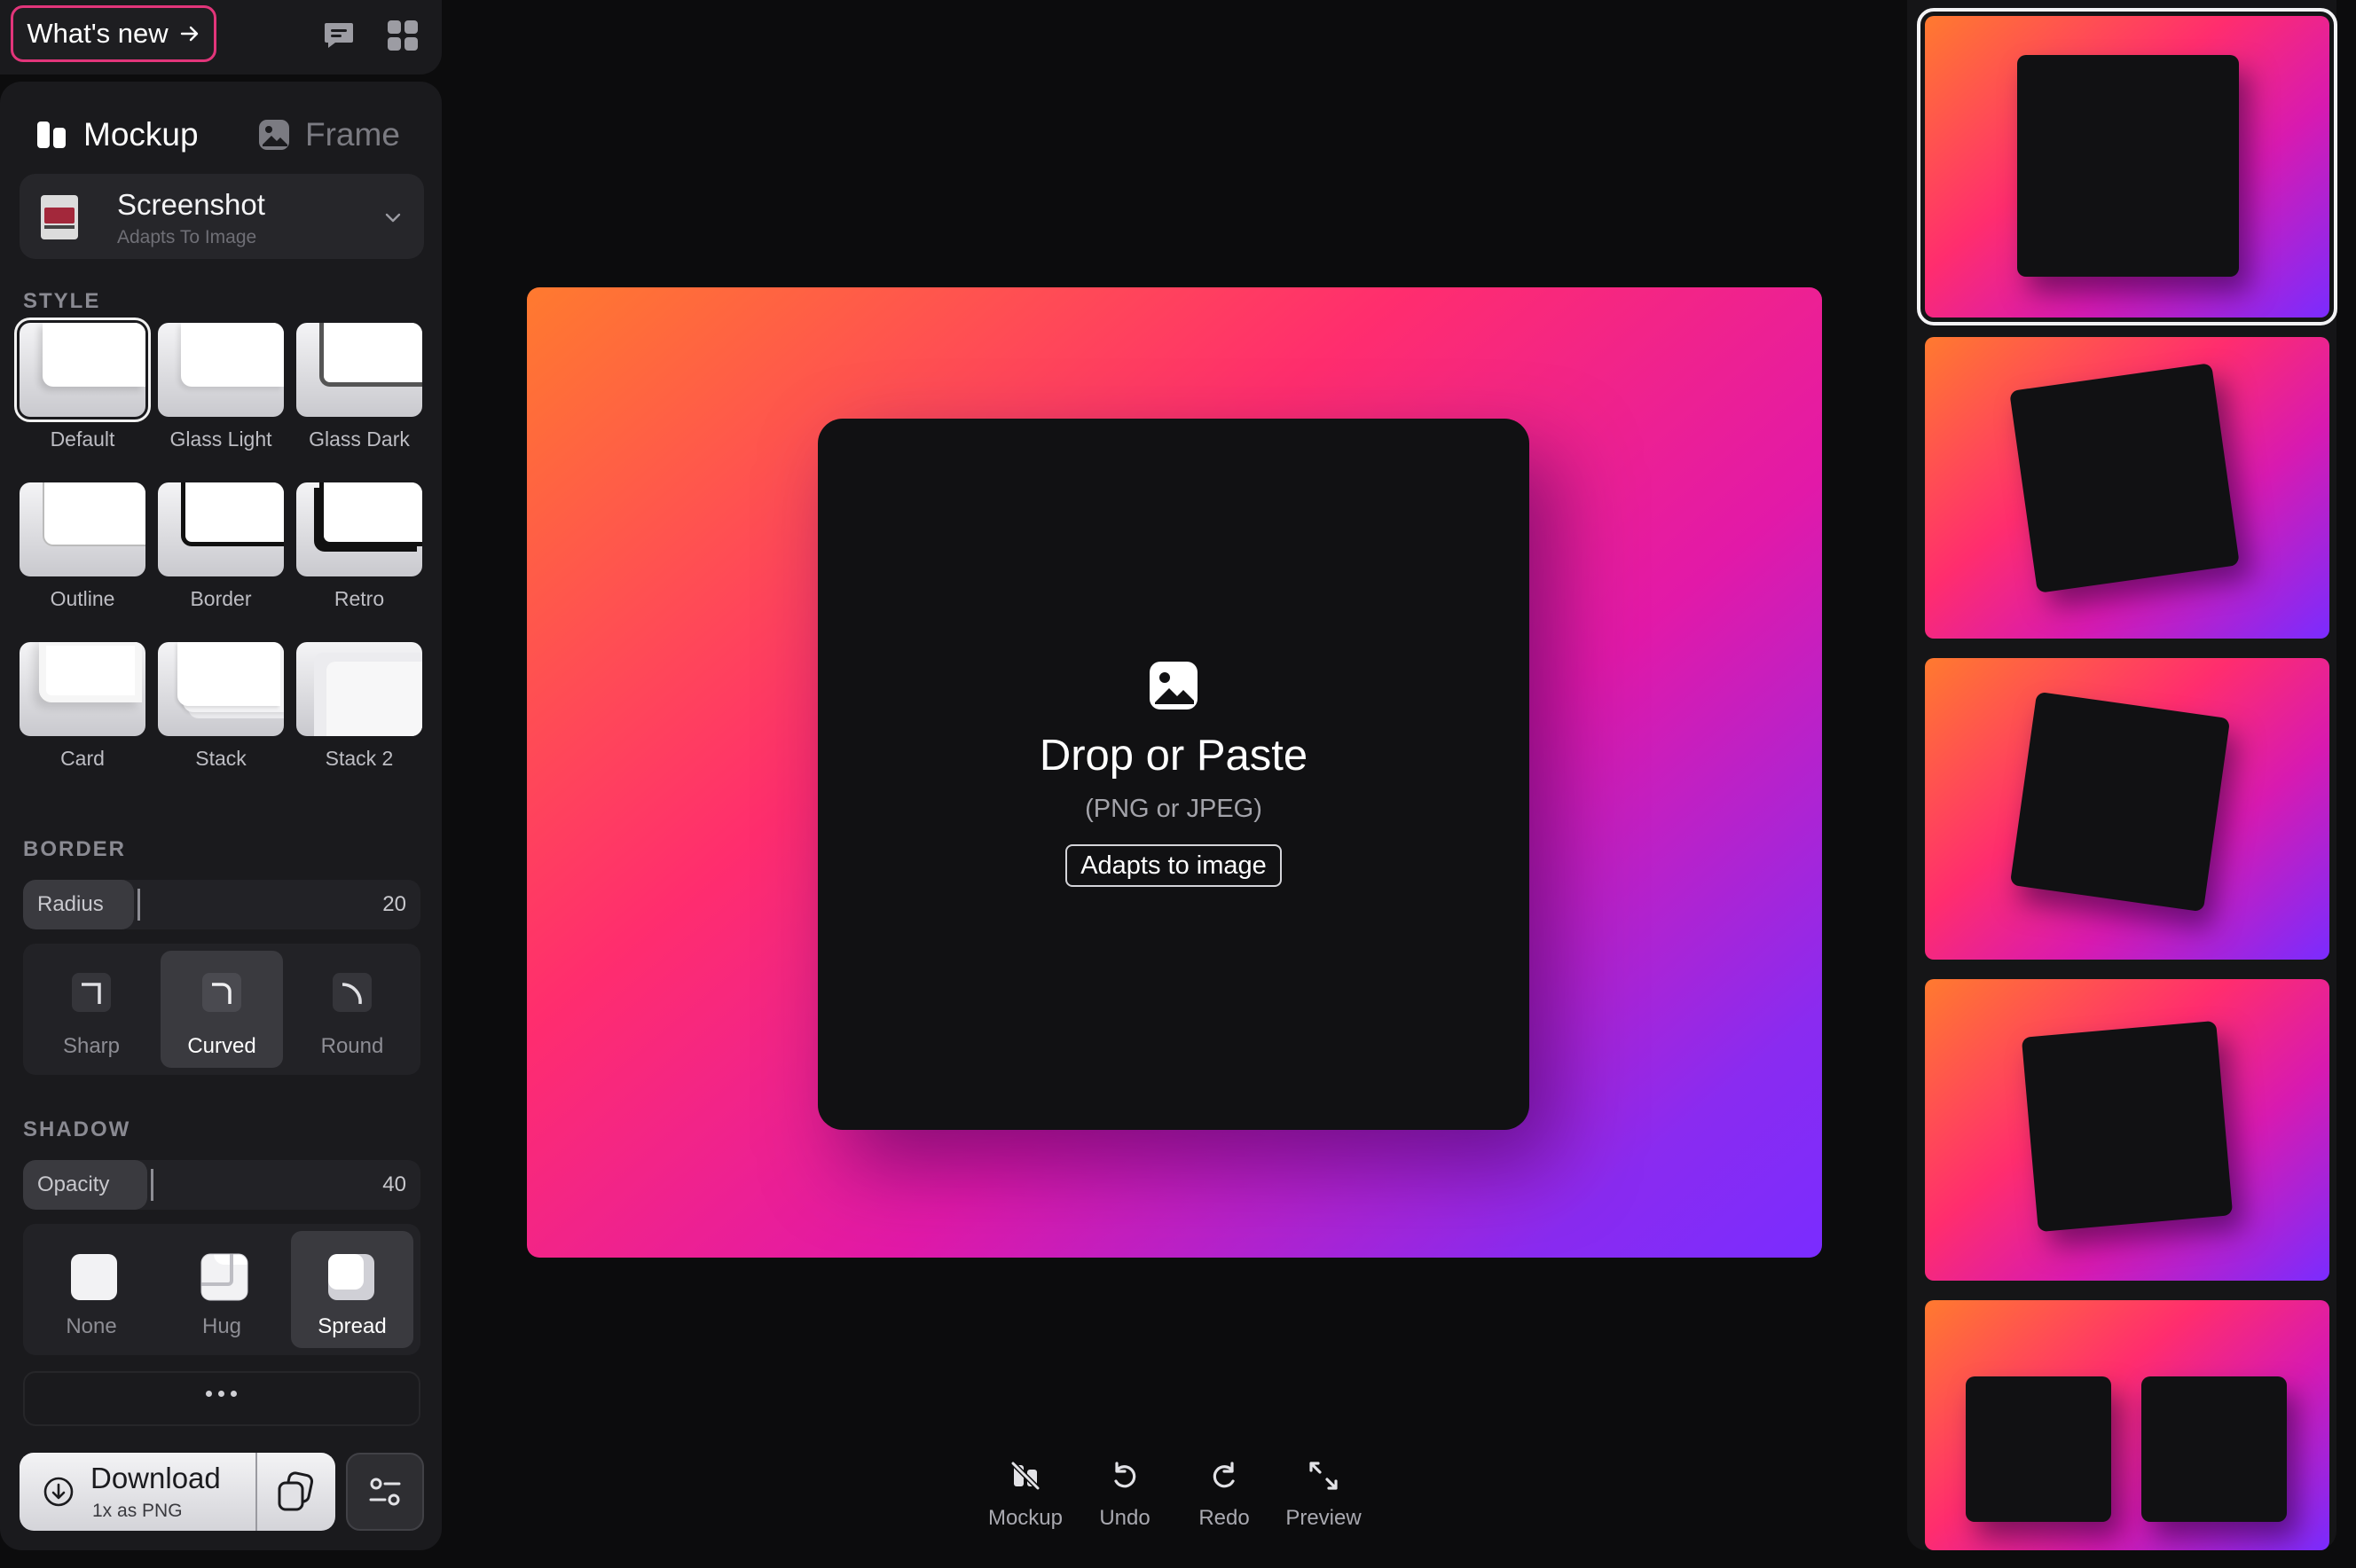  I want to click on shadow-option-hug: Hug, so click(222, 1290).